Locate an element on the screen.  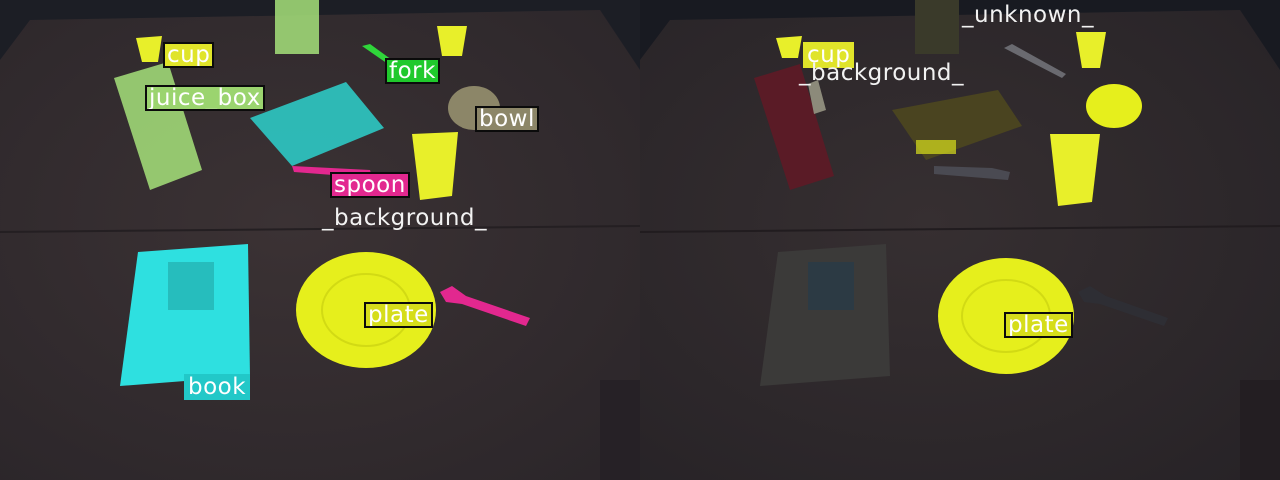
juice-box-top-mask is located at coordinates (297, 27).